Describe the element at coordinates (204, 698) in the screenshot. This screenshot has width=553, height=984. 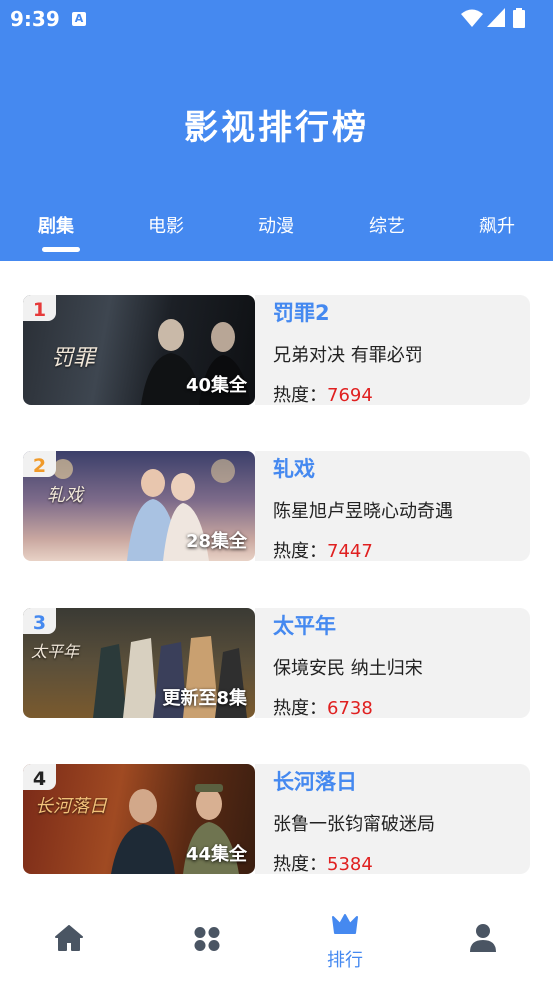
I see `episode-count: 更新至8集` at that location.